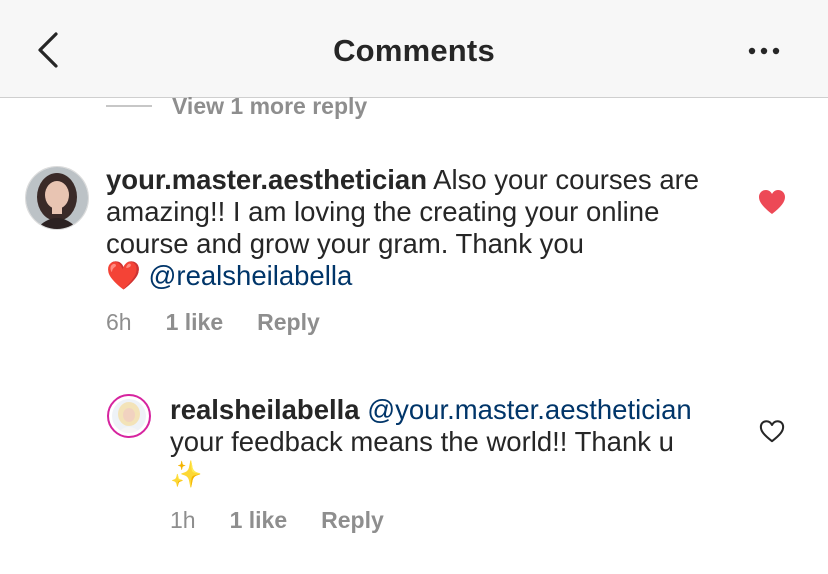 The image size is (828, 574). What do you see at coordinates (764, 51) in the screenshot?
I see `more-options-icon` at bounding box center [764, 51].